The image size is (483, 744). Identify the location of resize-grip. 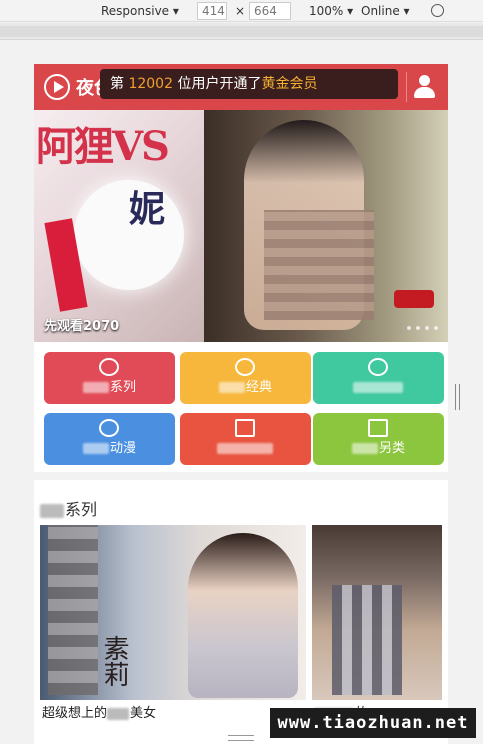
(241, 738).